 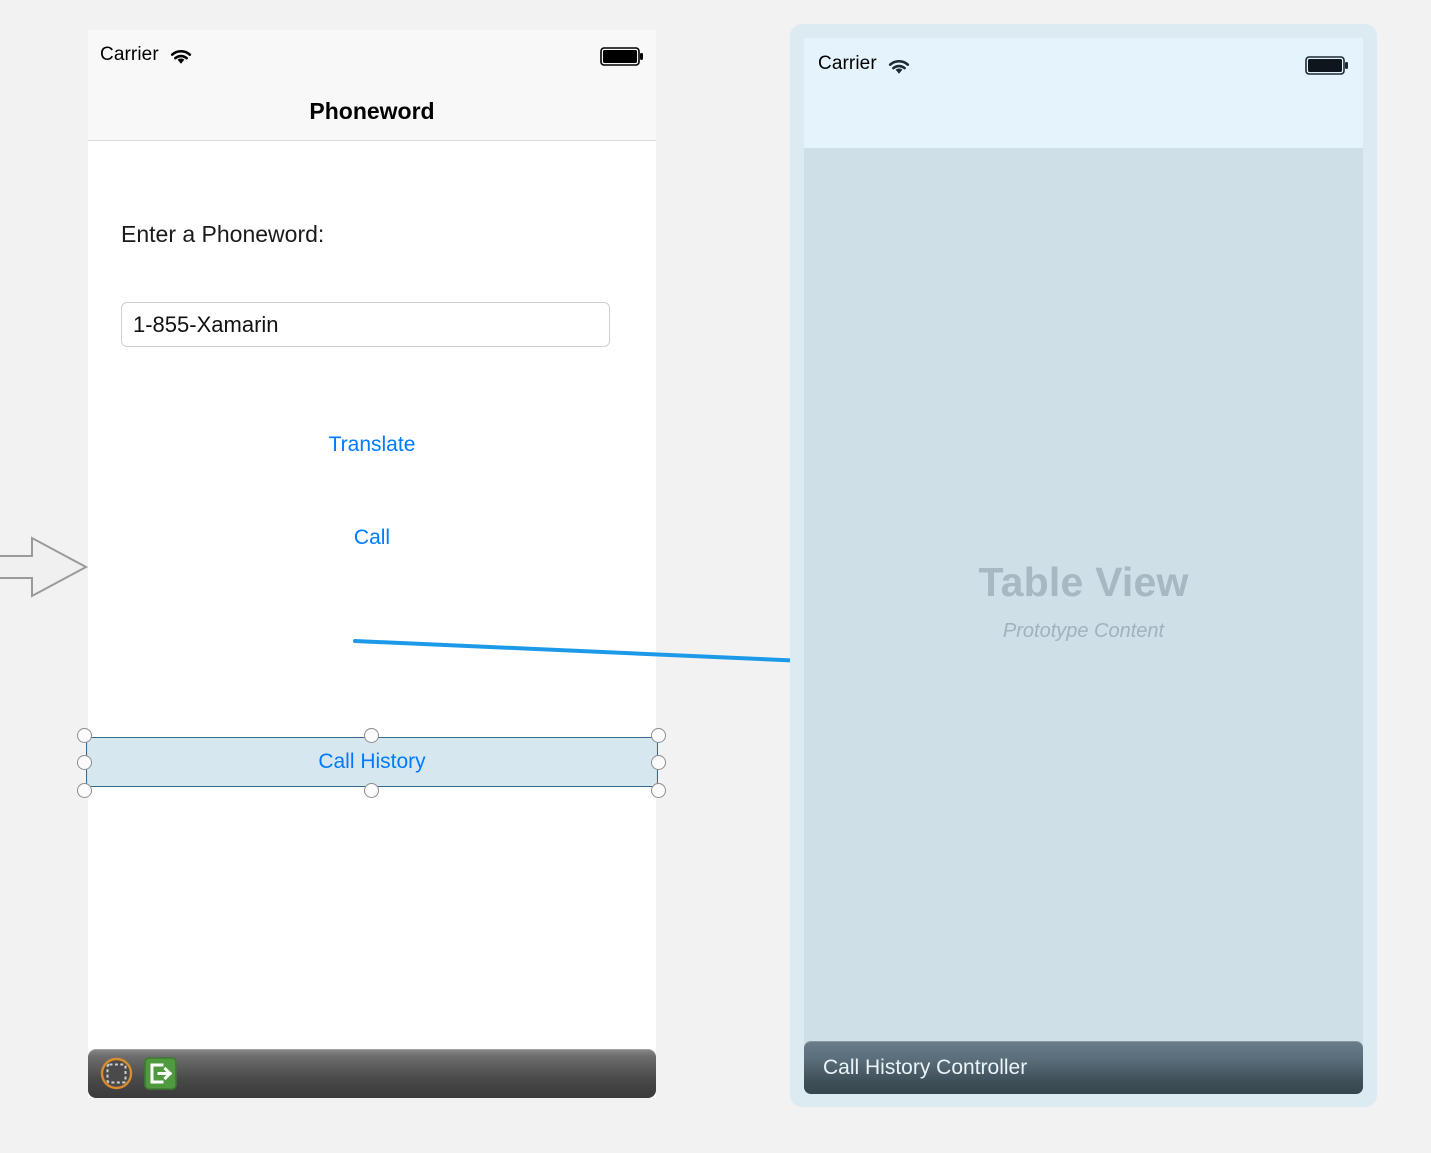 I want to click on table-view-subtitle: Prototype Content, so click(x=1083, y=630).